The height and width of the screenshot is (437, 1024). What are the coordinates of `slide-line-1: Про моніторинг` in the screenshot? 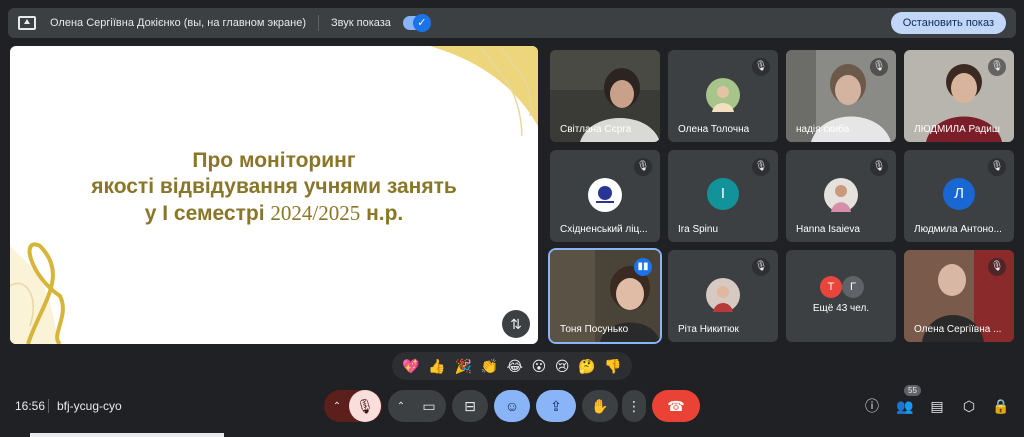 It's located at (274, 160).